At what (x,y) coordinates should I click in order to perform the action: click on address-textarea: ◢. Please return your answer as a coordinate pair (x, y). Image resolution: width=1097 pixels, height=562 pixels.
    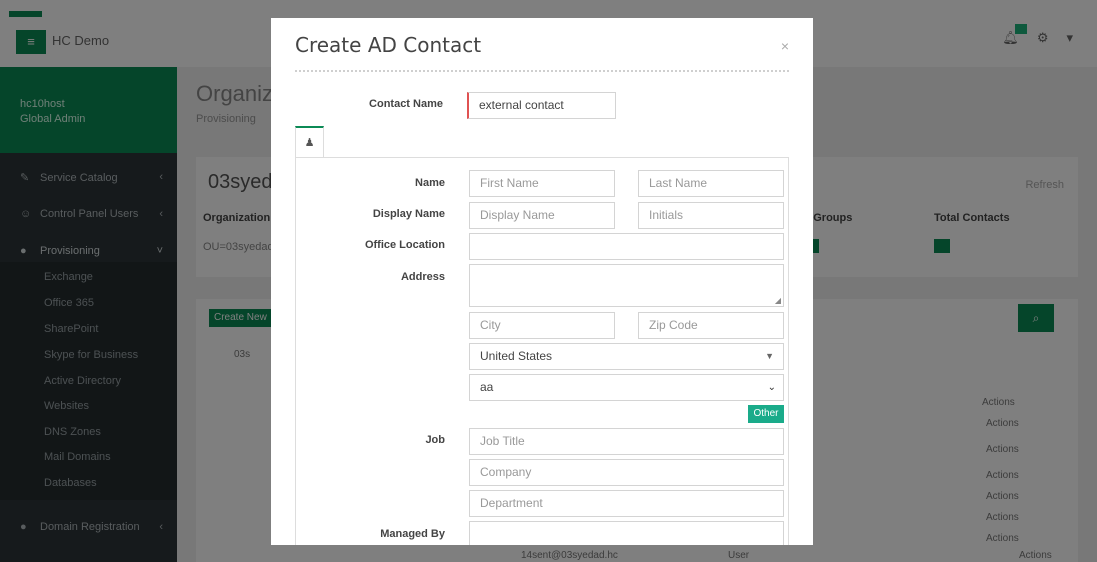
    Looking at the image, I should click on (626, 285).